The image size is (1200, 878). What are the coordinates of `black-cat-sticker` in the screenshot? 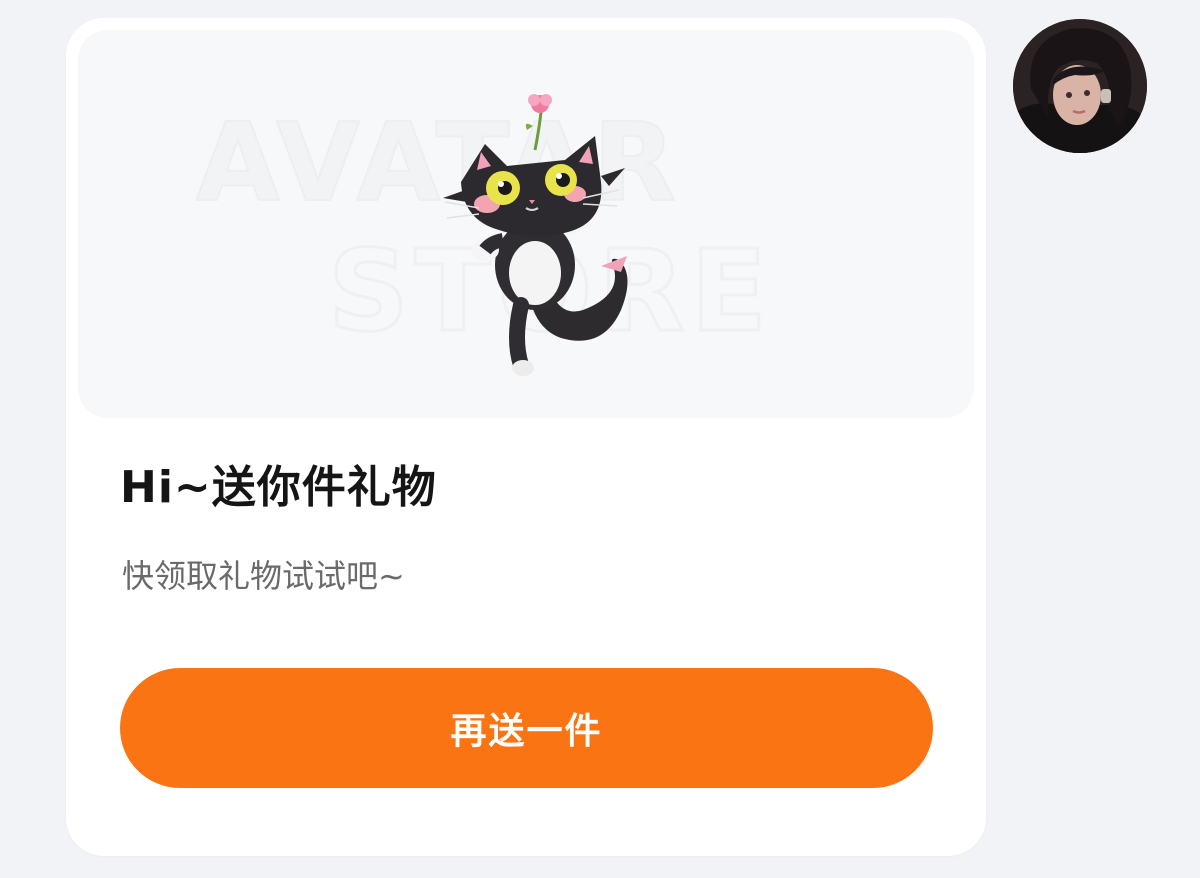 It's located at (535, 235).